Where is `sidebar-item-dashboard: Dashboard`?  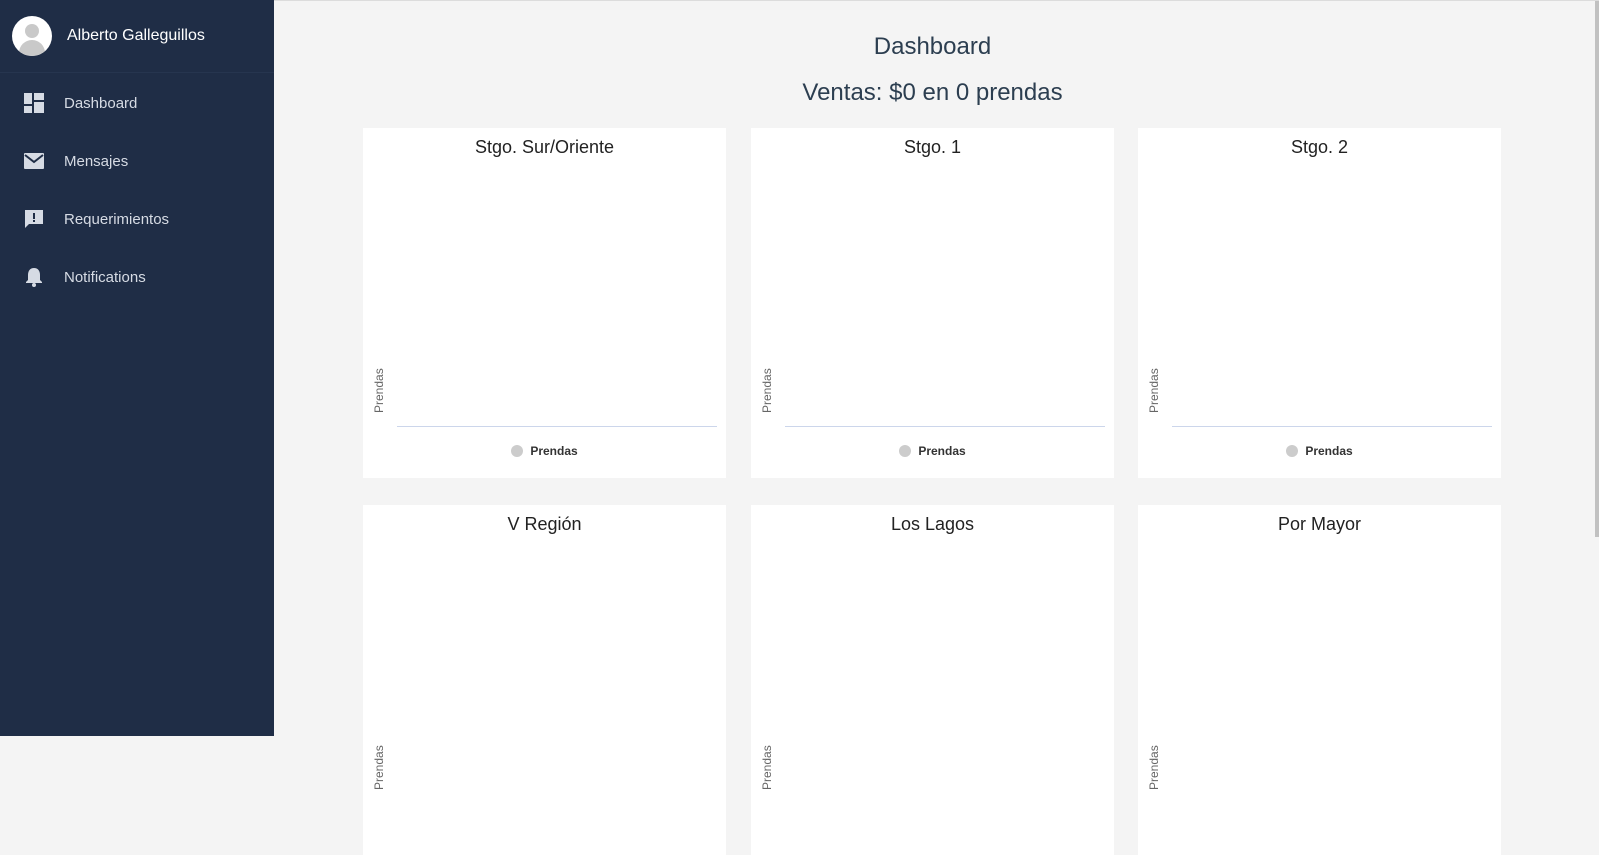 sidebar-item-dashboard: Dashboard is located at coordinates (137, 103).